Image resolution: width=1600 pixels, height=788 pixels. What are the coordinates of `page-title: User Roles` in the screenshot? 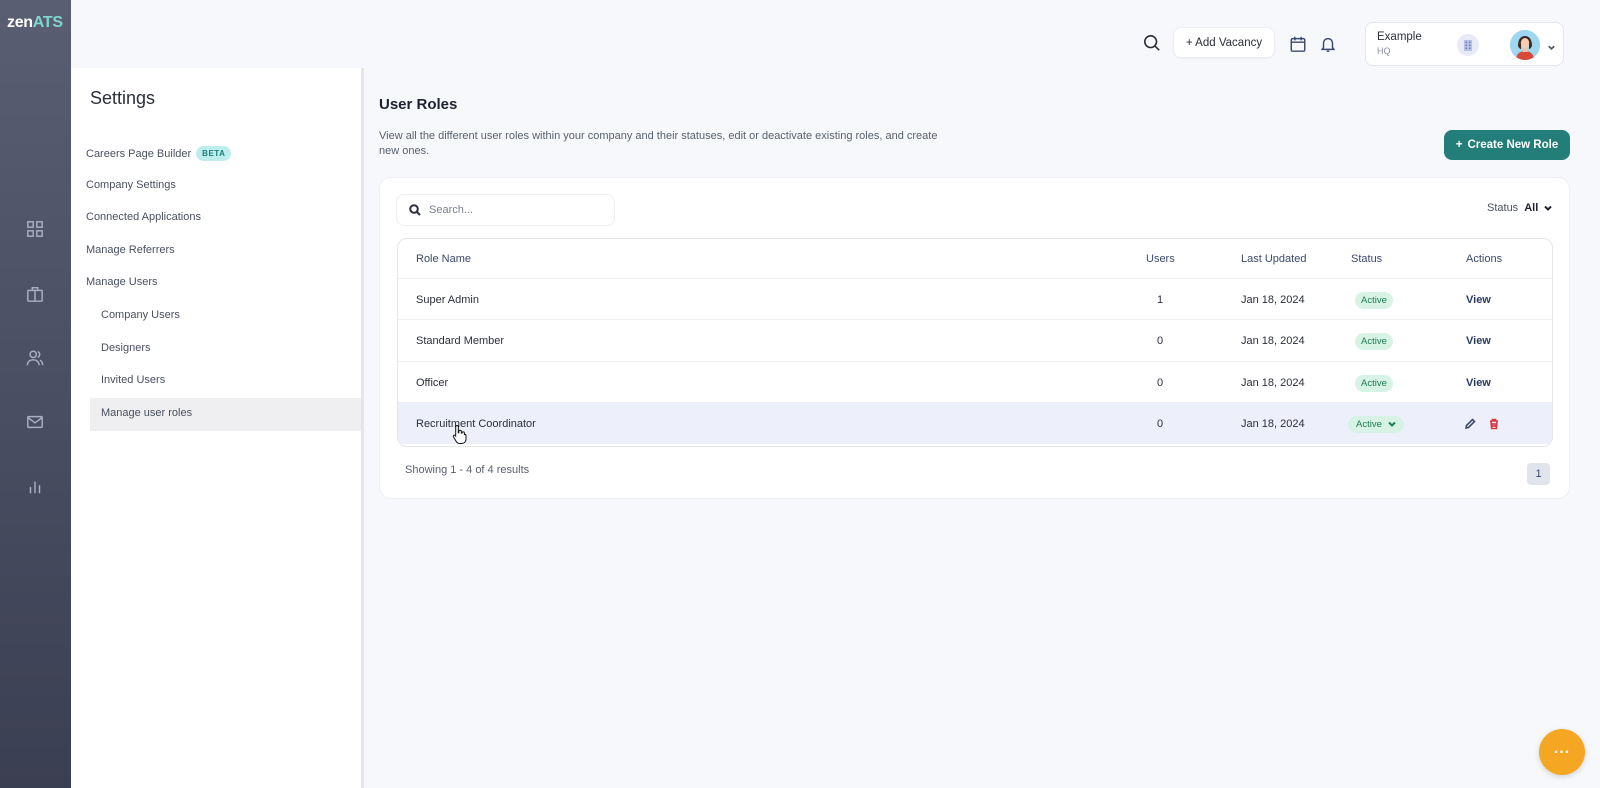 It's located at (418, 104).